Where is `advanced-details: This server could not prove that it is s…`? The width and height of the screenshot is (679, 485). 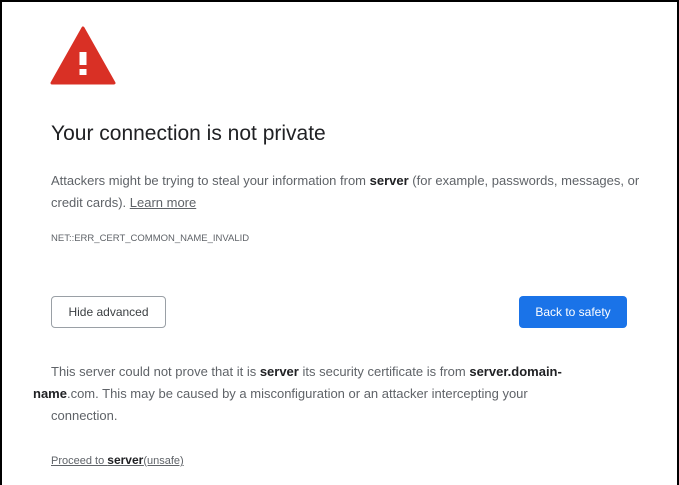
advanced-details: This server could not prove that it is s… is located at coordinates (297, 393).